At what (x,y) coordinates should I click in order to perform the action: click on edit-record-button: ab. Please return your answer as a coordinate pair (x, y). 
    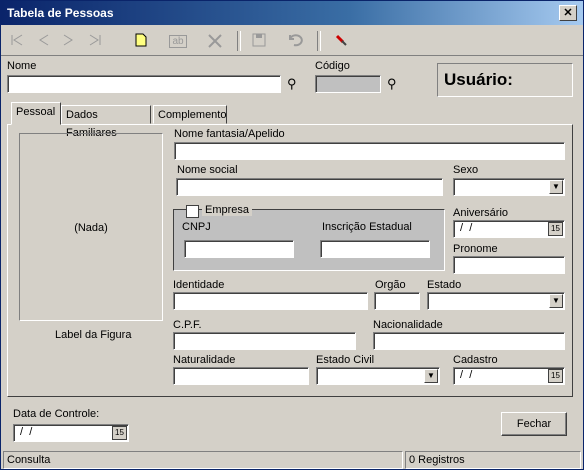
    Looking at the image, I should click on (178, 41).